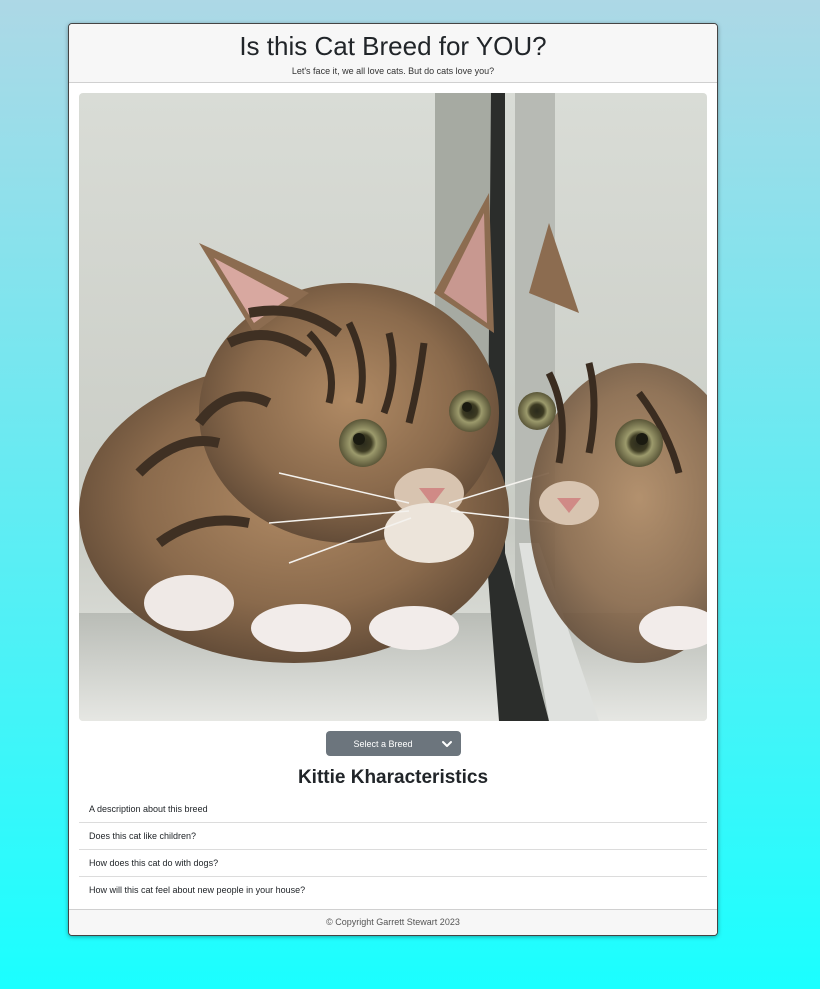 Image resolution: width=820 pixels, height=989 pixels. What do you see at coordinates (393, 809) in the screenshot?
I see `characteristic-description: A description about this breed` at bounding box center [393, 809].